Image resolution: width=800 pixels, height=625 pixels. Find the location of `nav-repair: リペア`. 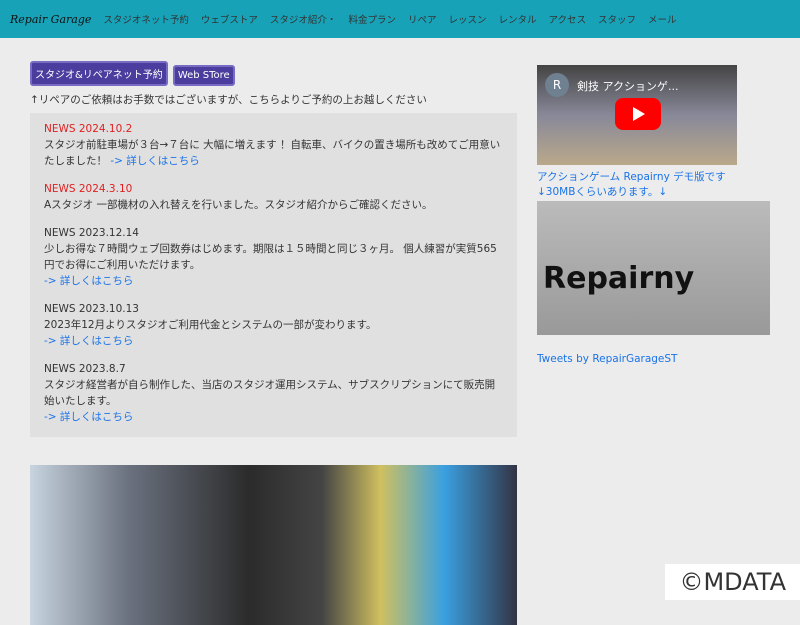

nav-repair: リペア is located at coordinates (422, 19).